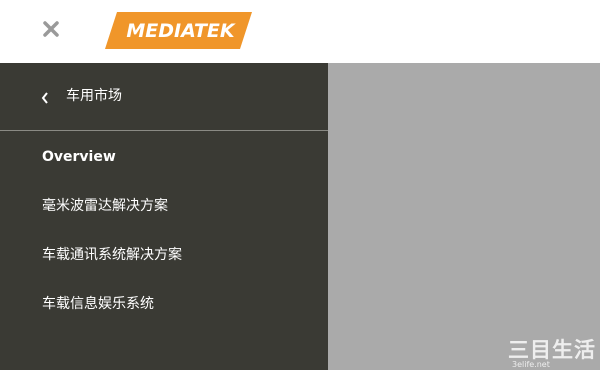  I want to click on watermark-title: 三目生活, so click(552, 350).